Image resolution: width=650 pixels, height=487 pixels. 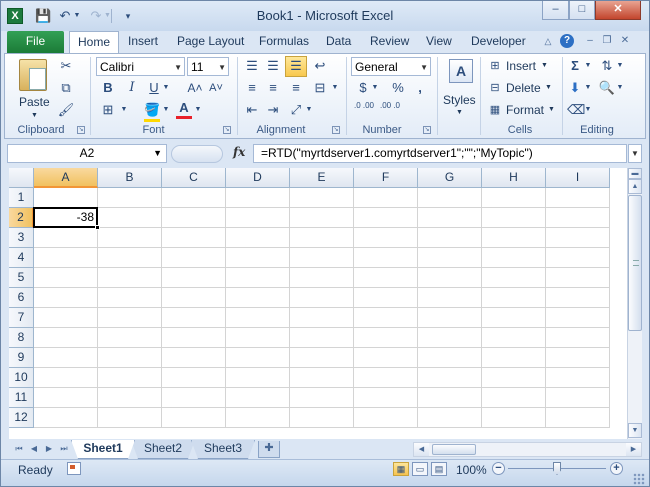 What do you see at coordinates (578, 198) in the screenshot?
I see `cell-i1` at bounding box center [578, 198].